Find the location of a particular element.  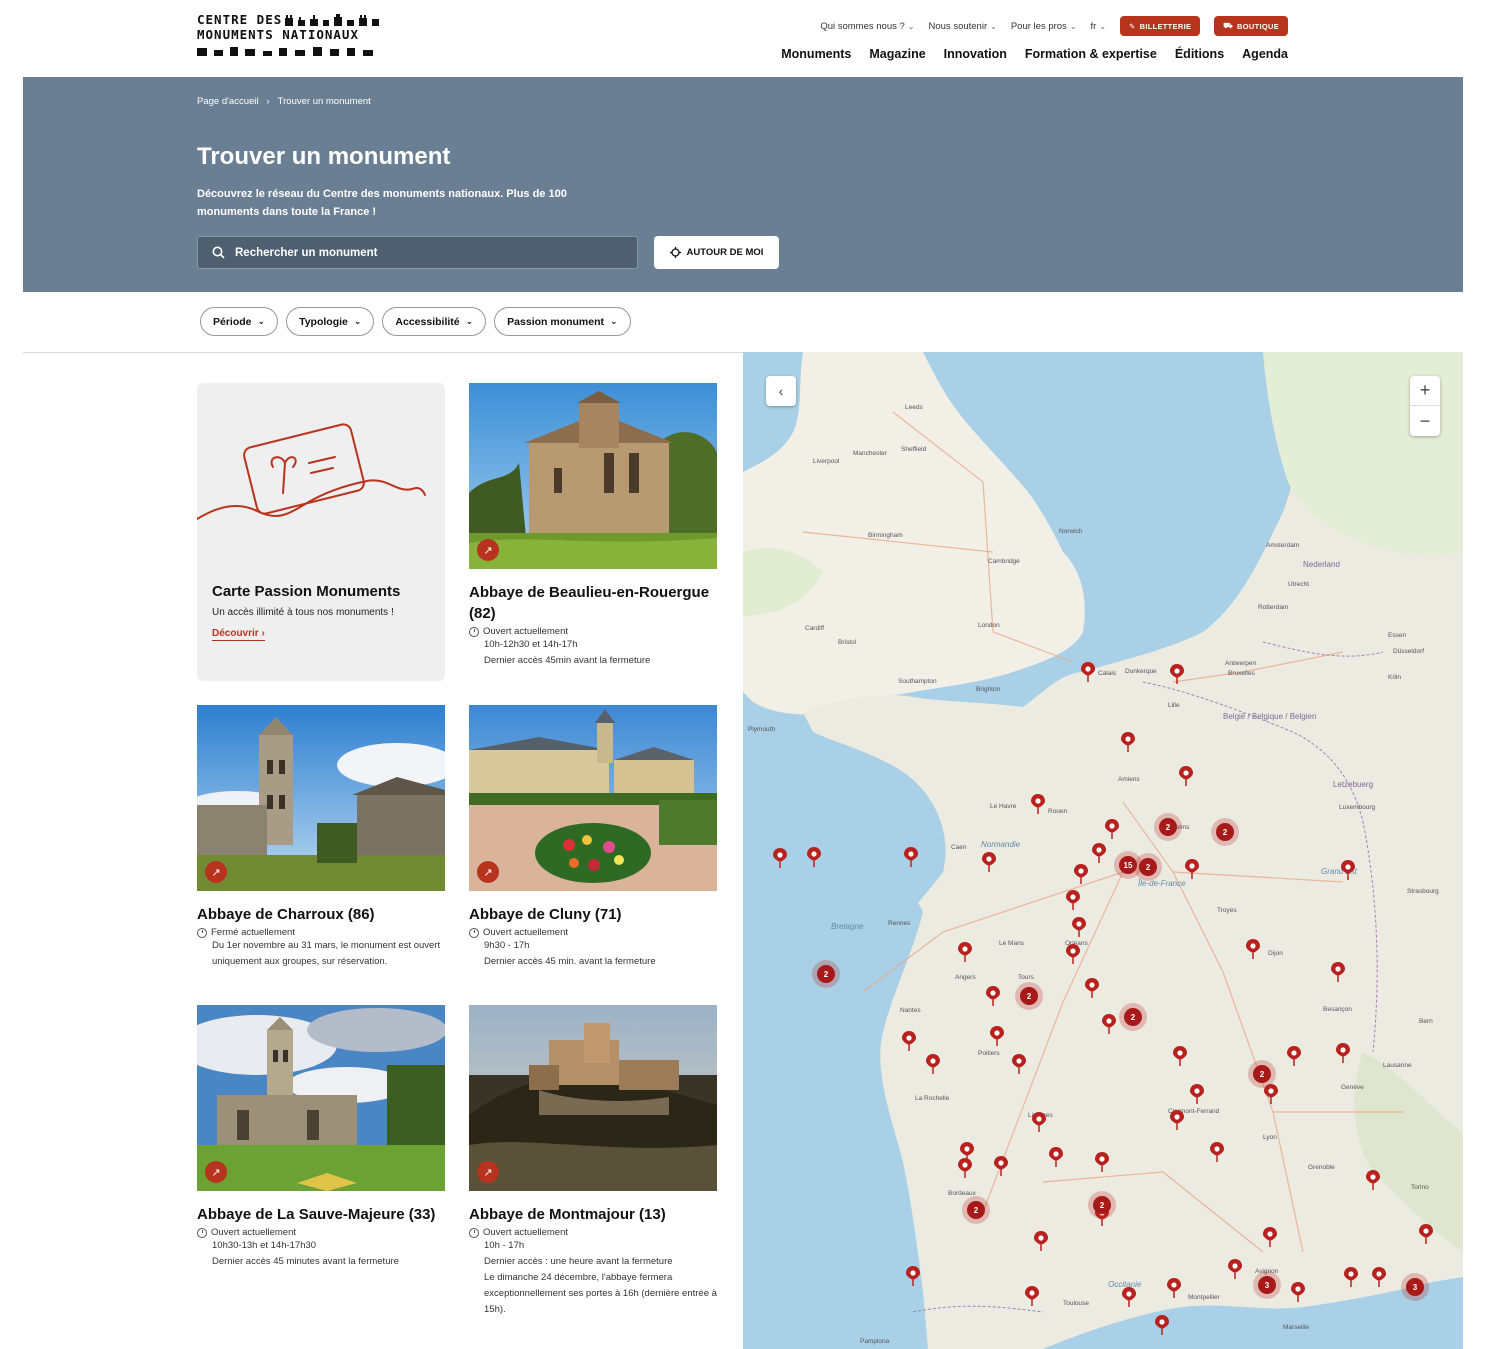

nav-pour-les-pros: Pour les pros ⌄ is located at coordinates (1044, 26).